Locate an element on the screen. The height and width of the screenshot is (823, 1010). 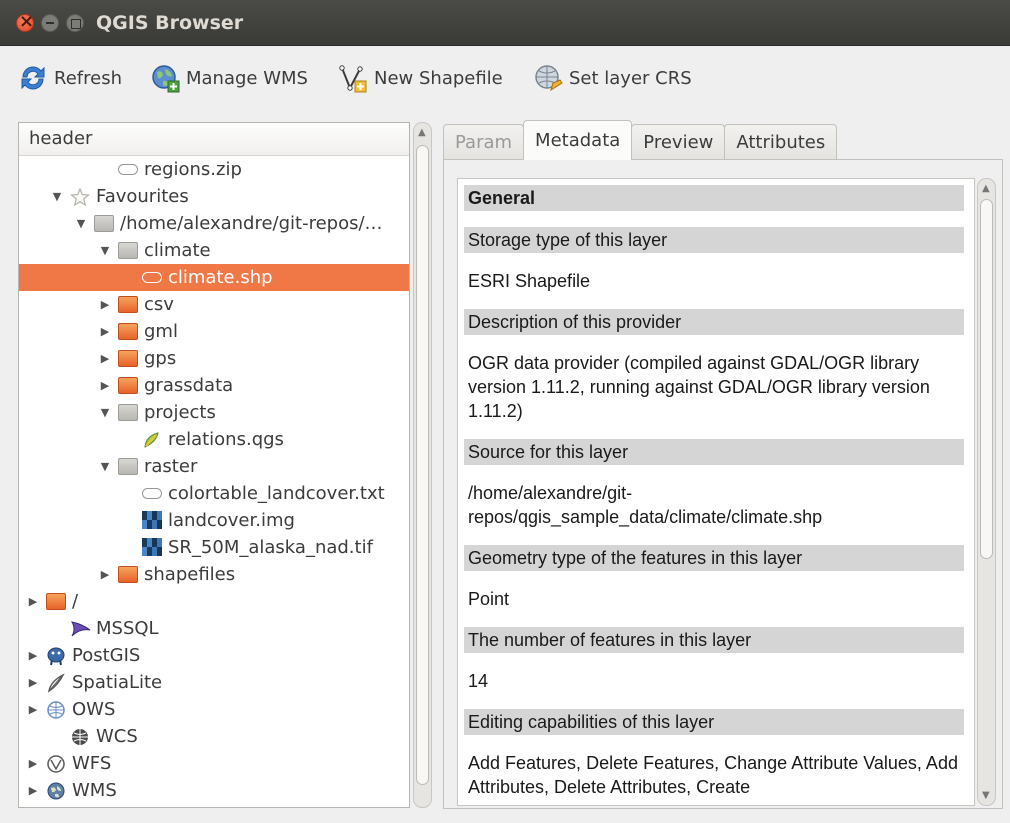
tree-item: ▶ SpatiaLite is located at coordinates (214, 682).